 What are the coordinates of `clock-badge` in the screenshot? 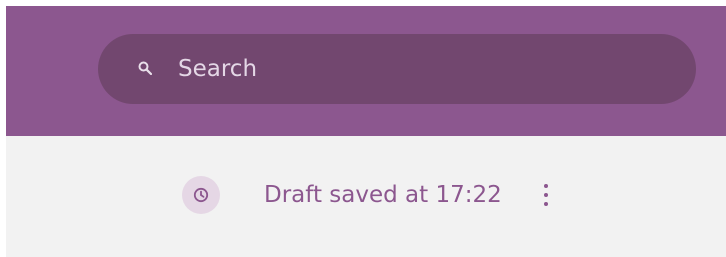 It's located at (201, 195).